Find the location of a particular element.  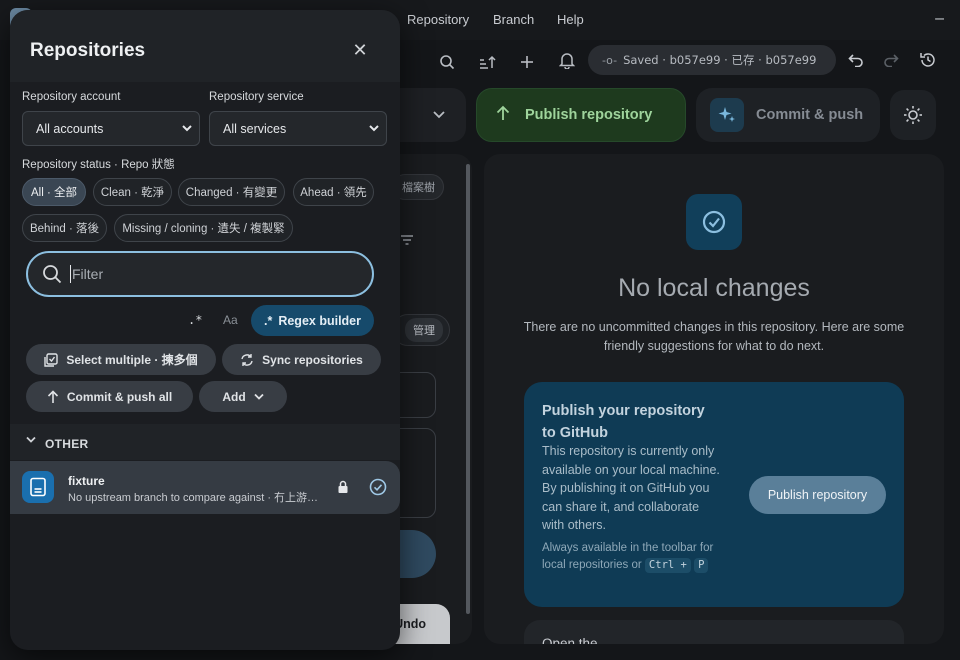

filter-lines-icon is located at coordinates (407, 240).